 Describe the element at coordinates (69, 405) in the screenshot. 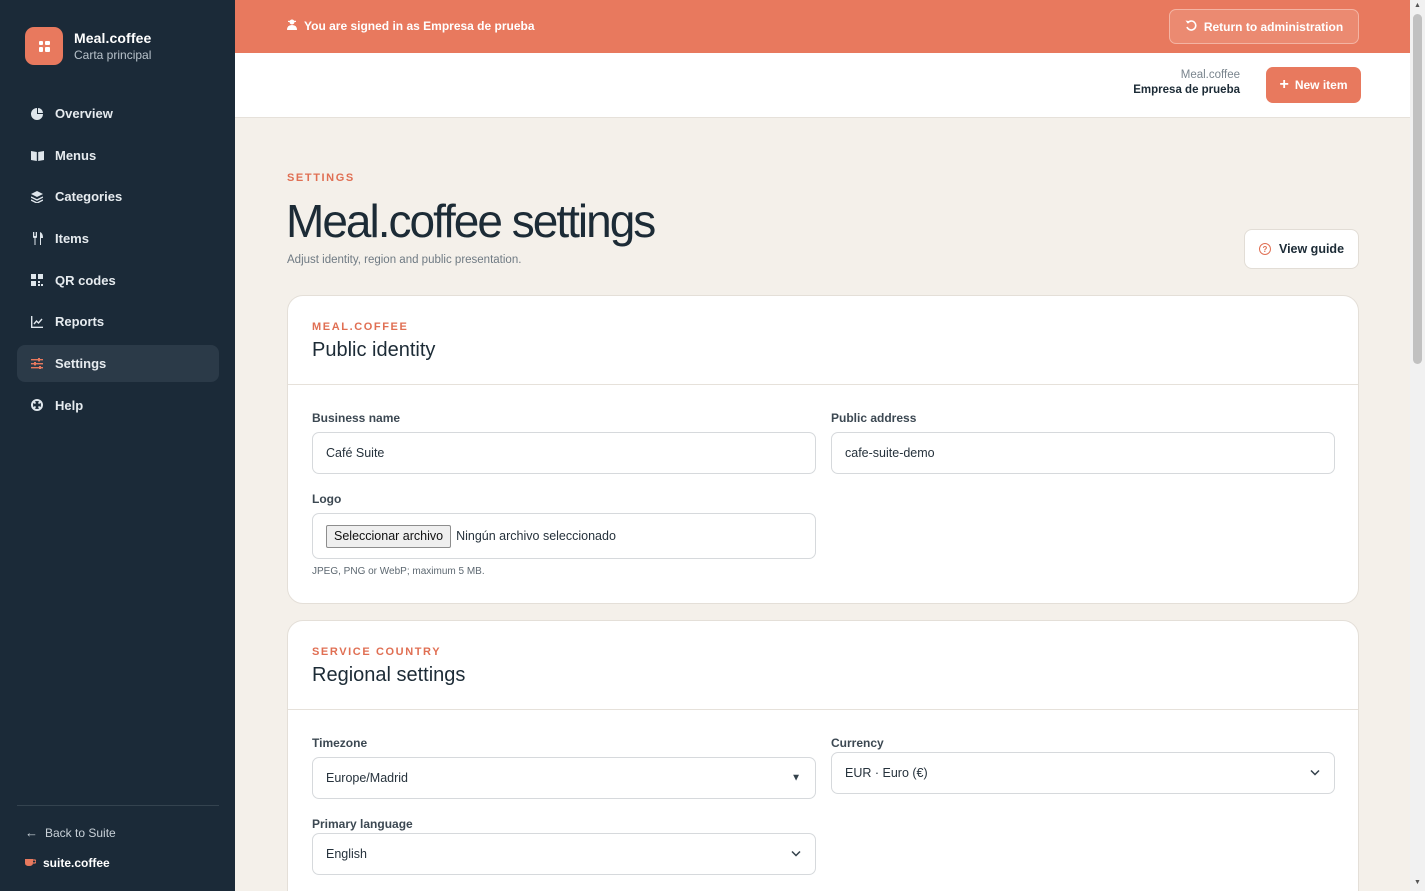

I see `sidebar-item-label: Help` at that location.